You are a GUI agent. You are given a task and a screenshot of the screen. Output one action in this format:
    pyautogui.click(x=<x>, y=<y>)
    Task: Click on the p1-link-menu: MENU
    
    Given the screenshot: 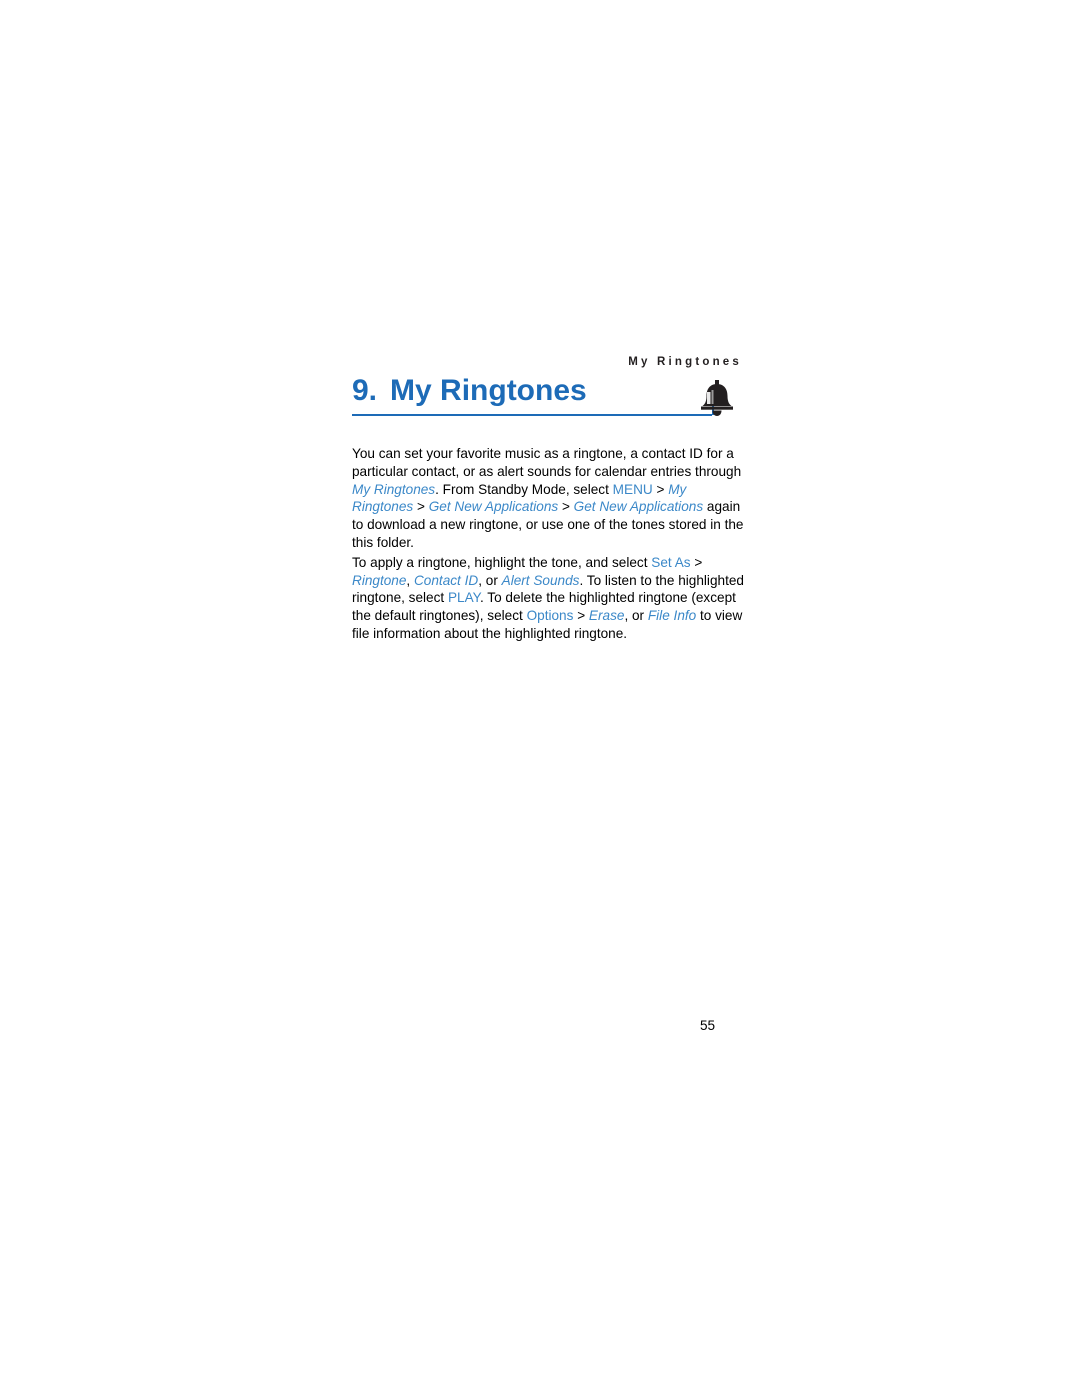 What is the action you would take?
    pyautogui.click(x=633, y=489)
    